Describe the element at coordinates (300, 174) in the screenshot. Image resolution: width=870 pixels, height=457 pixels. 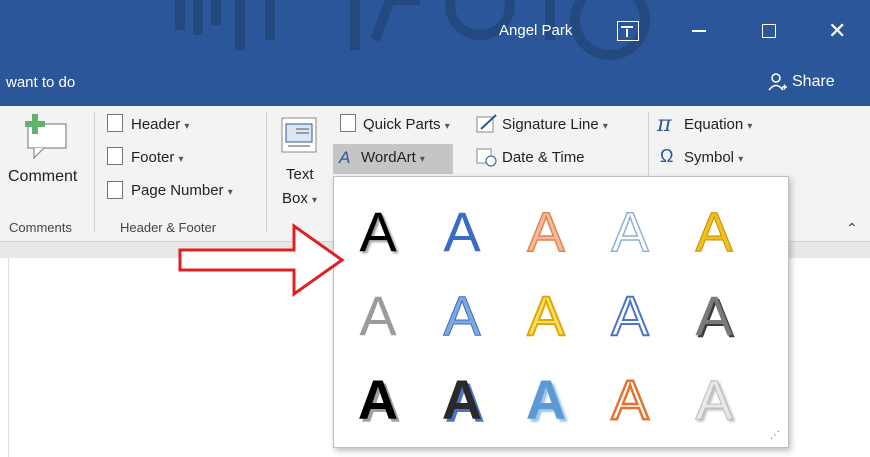
I see `text-box-label-line1: Text` at that location.